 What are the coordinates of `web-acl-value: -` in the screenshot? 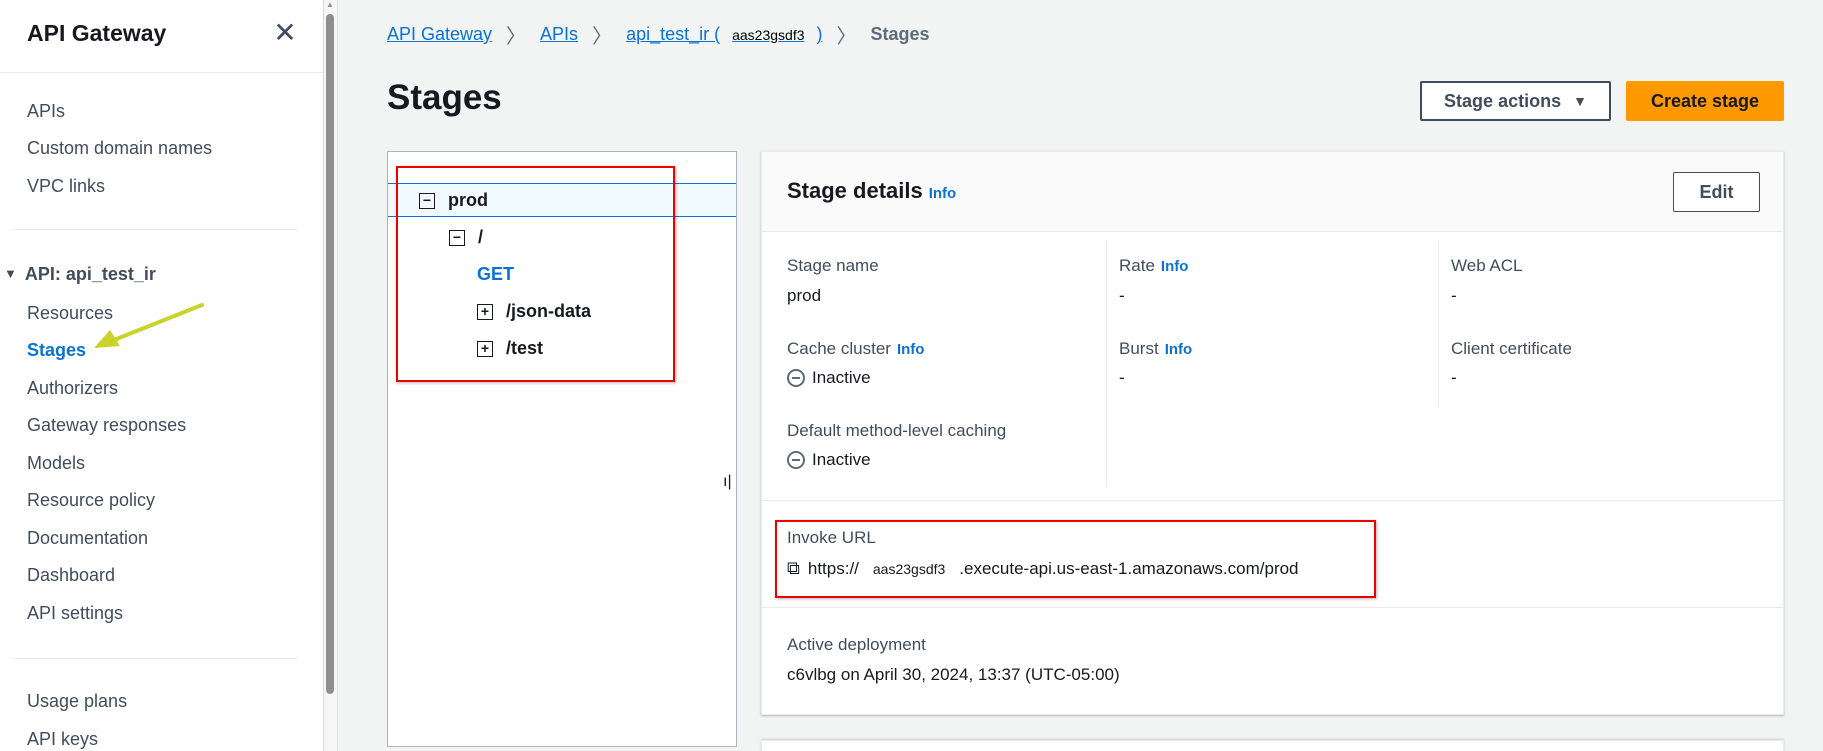 It's located at (1454, 295).